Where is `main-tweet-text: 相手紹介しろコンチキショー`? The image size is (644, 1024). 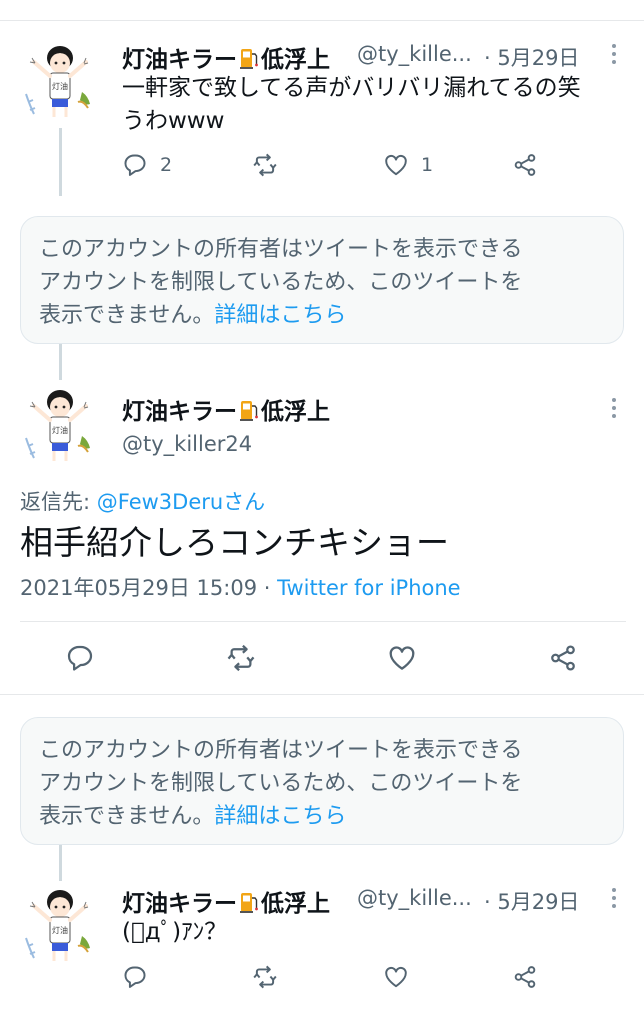
main-tweet-text: 相手紹介しろコンチキショー is located at coordinates (234, 542).